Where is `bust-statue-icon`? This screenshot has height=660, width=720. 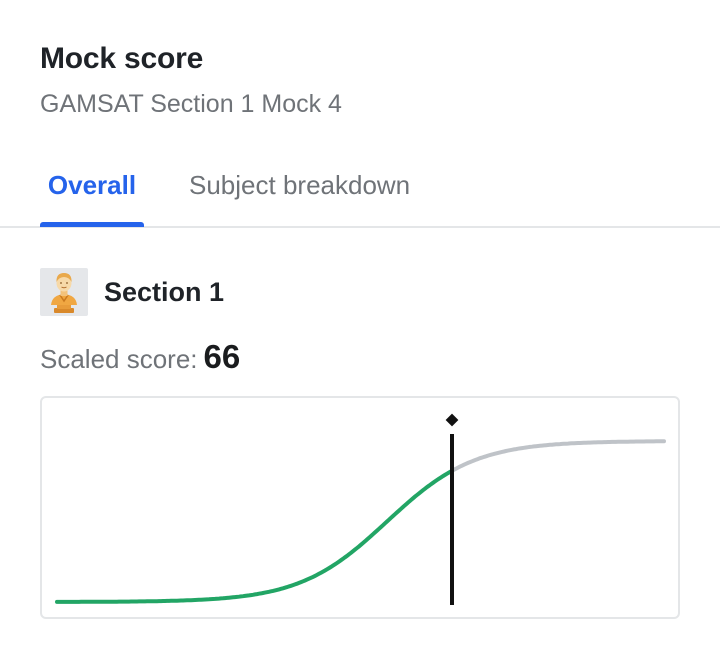 bust-statue-icon is located at coordinates (64, 292).